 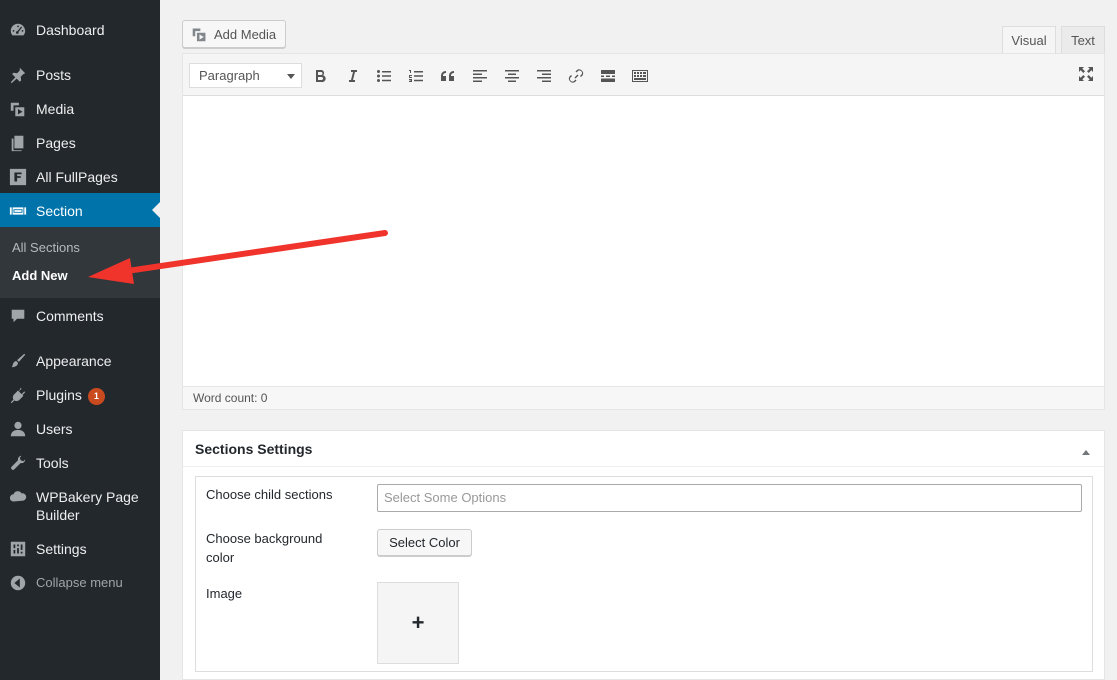 I want to click on editor-toolbar: Paragraph, so click(x=643, y=75).